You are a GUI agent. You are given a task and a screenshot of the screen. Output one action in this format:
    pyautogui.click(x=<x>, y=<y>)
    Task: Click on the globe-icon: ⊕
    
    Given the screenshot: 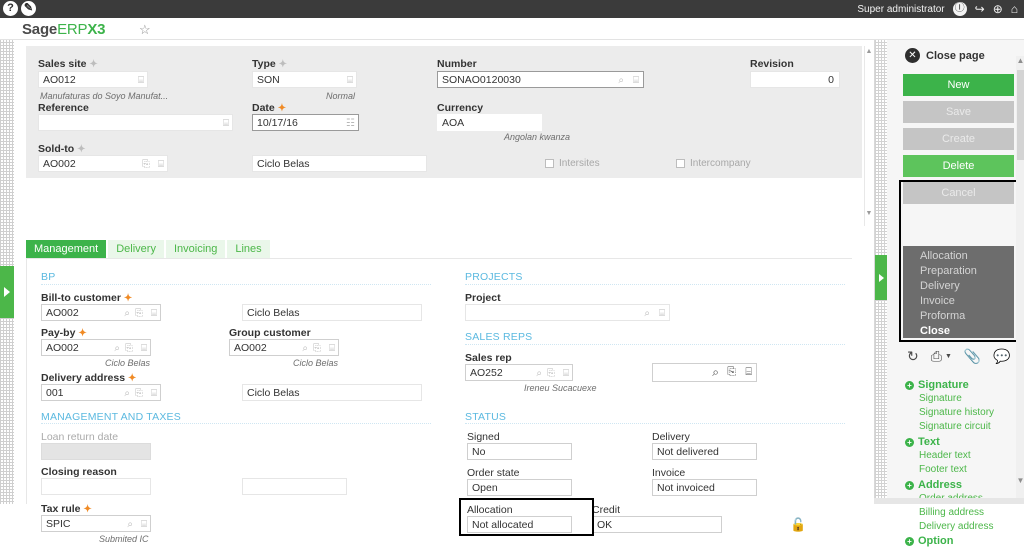 What is the action you would take?
    pyautogui.click(x=998, y=9)
    